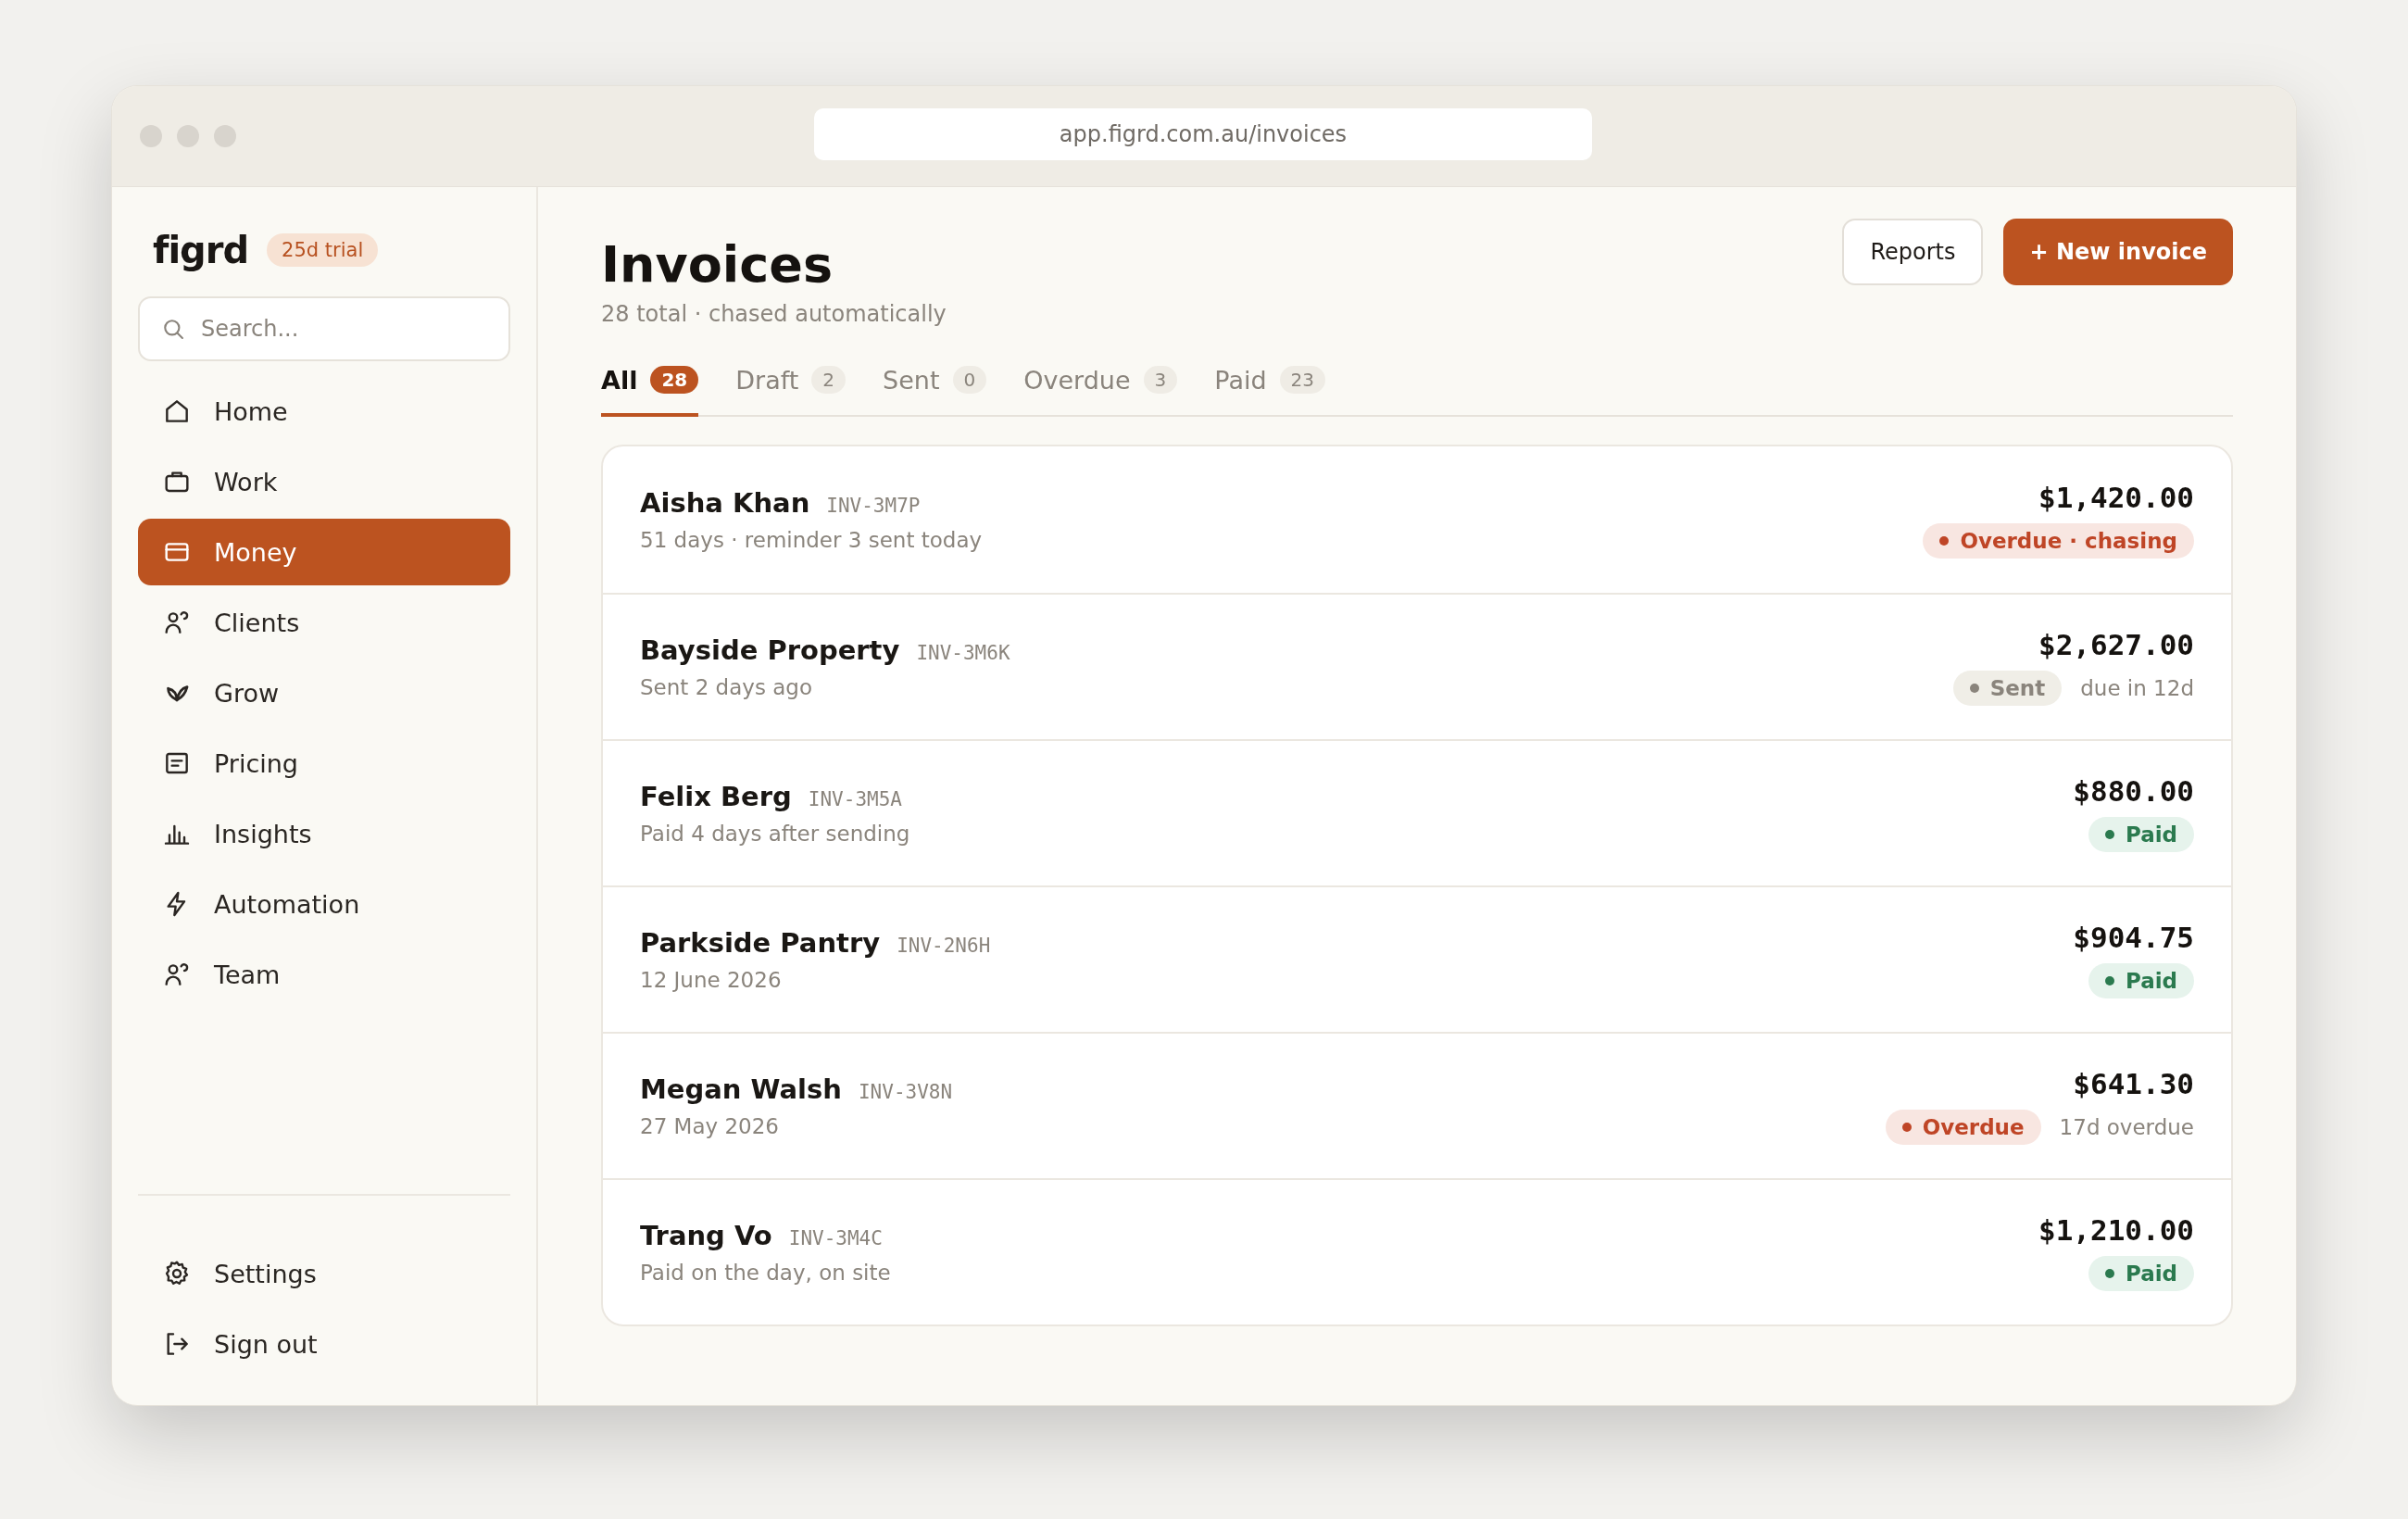 This screenshot has width=2408, height=1519. Describe the element at coordinates (1203, 134) in the screenshot. I see `address-bar: app.figrd.com.au/invoices` at that location.